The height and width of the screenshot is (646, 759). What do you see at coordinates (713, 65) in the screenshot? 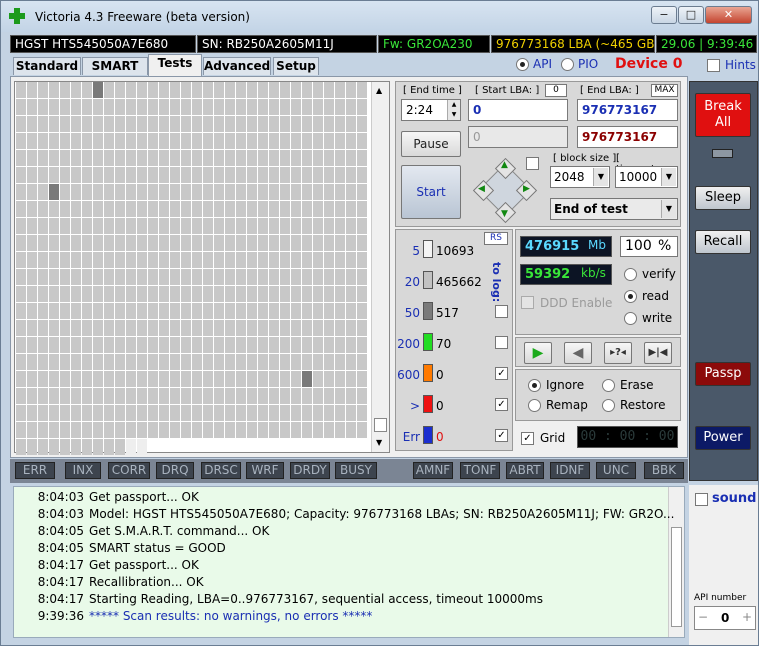
I see `hints-checkbox` at bounding box center [713, 65].